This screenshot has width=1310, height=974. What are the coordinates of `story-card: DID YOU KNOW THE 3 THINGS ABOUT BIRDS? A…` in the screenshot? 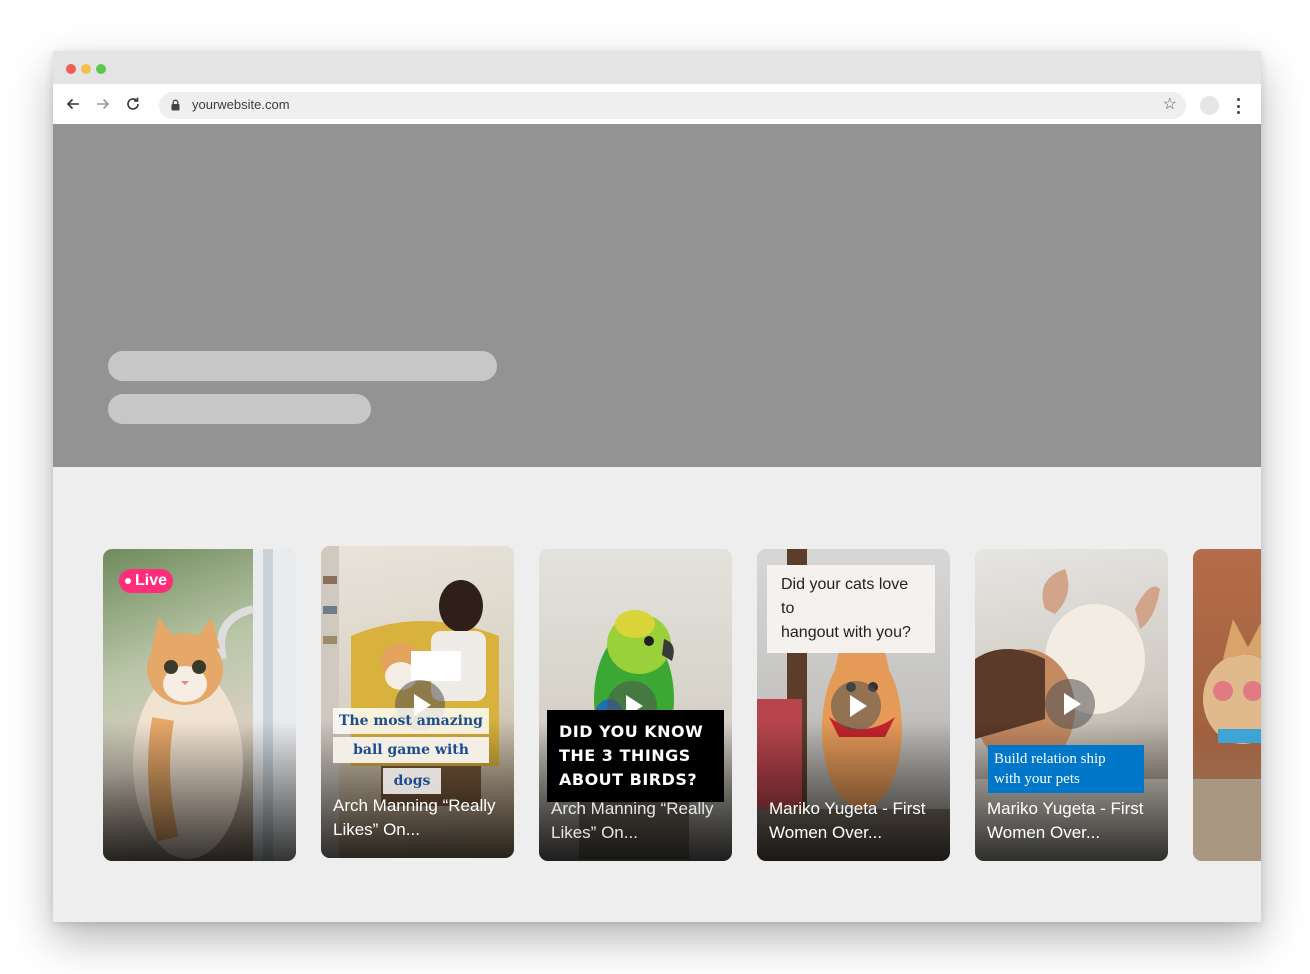 It's located at (635, 705).